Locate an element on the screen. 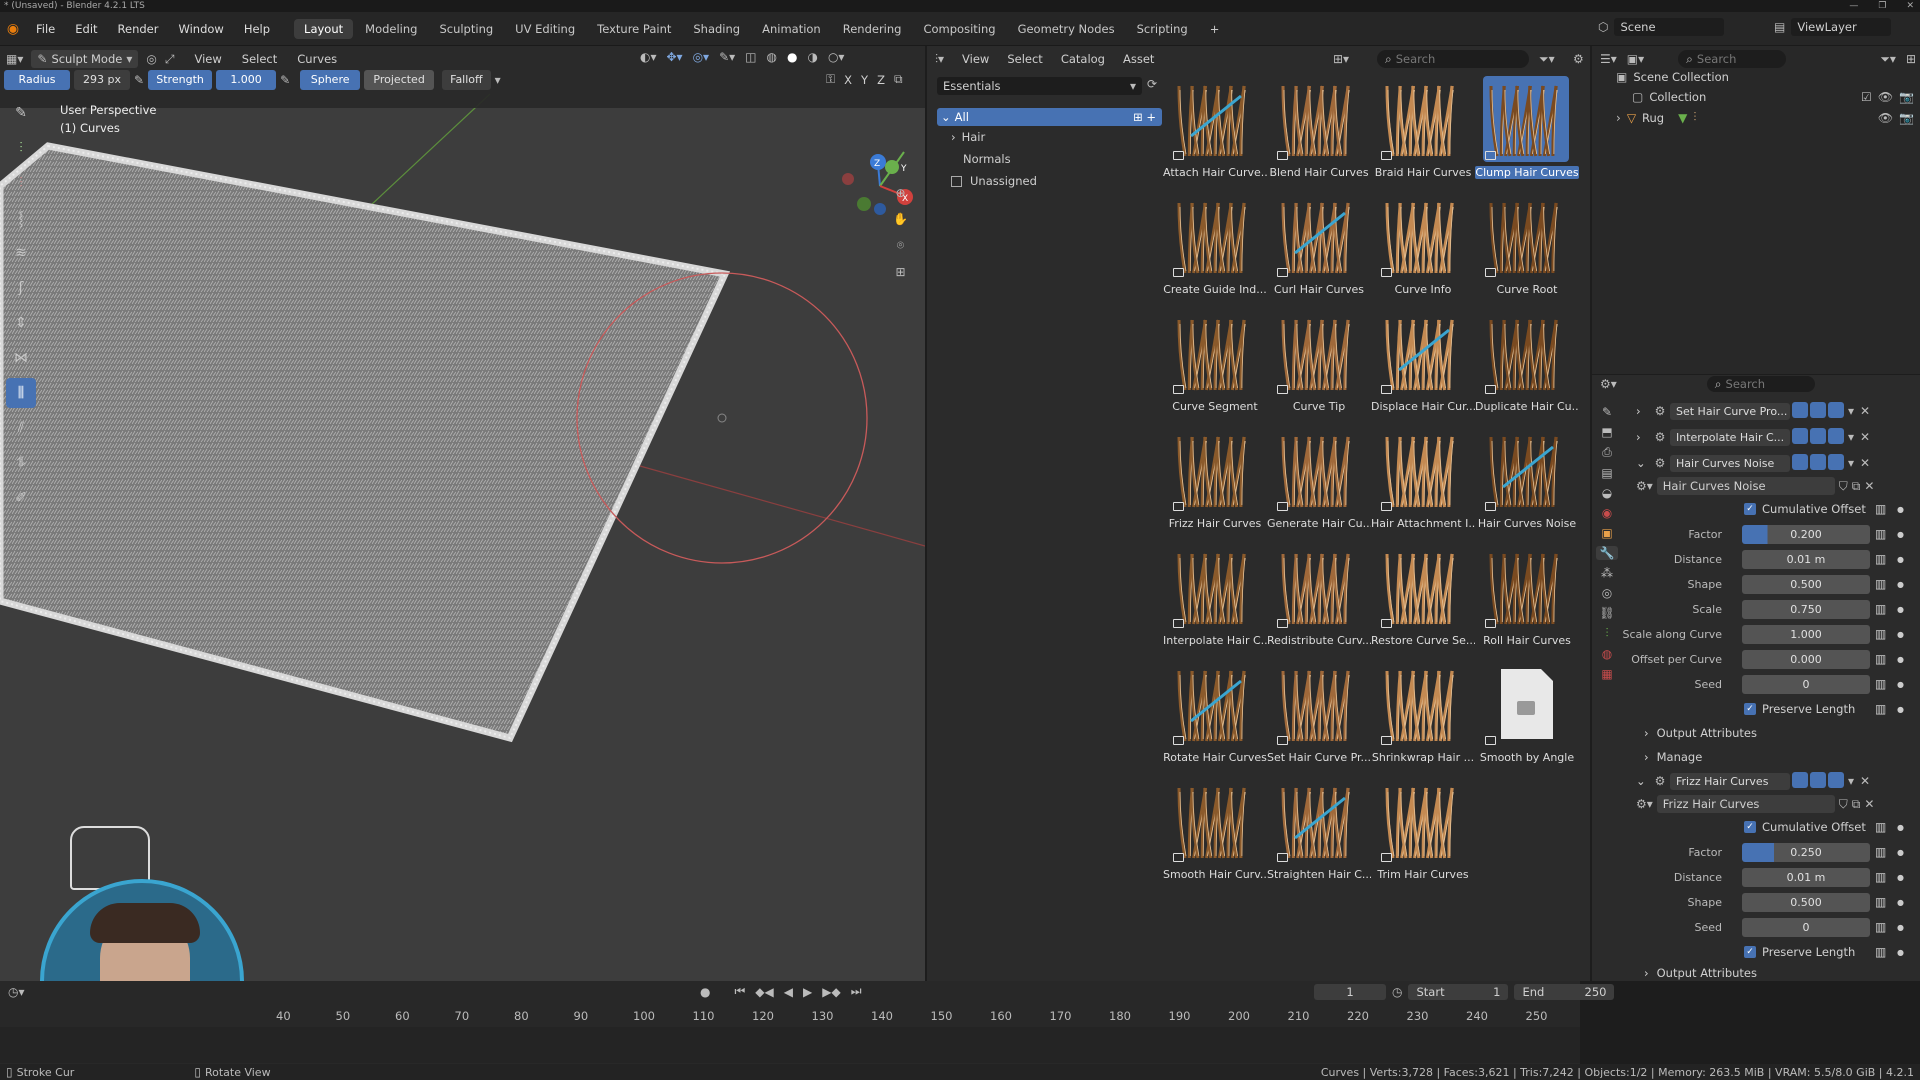 The image size is (1920, 1080). current-frame-field: 1 is located at coordinates (1350, 992).